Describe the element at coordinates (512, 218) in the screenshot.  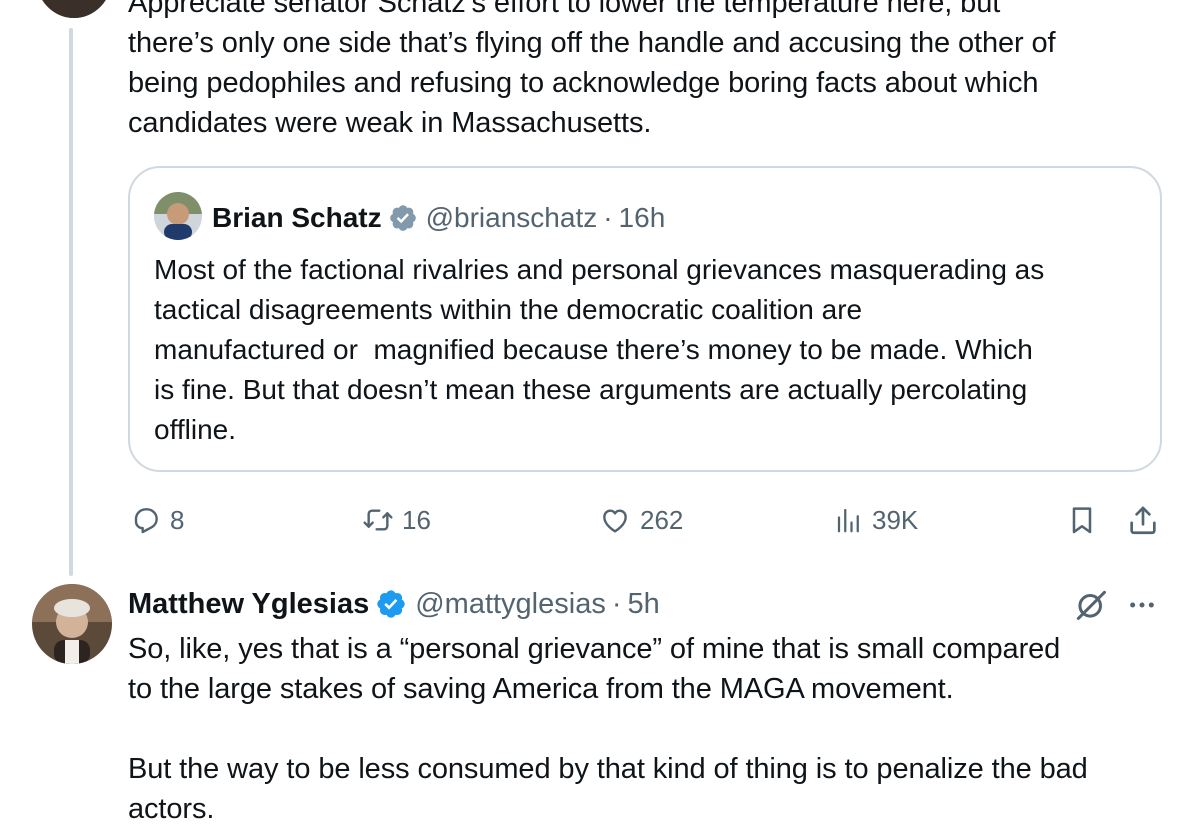
I see `author-handle: @brianschatz` at that location.